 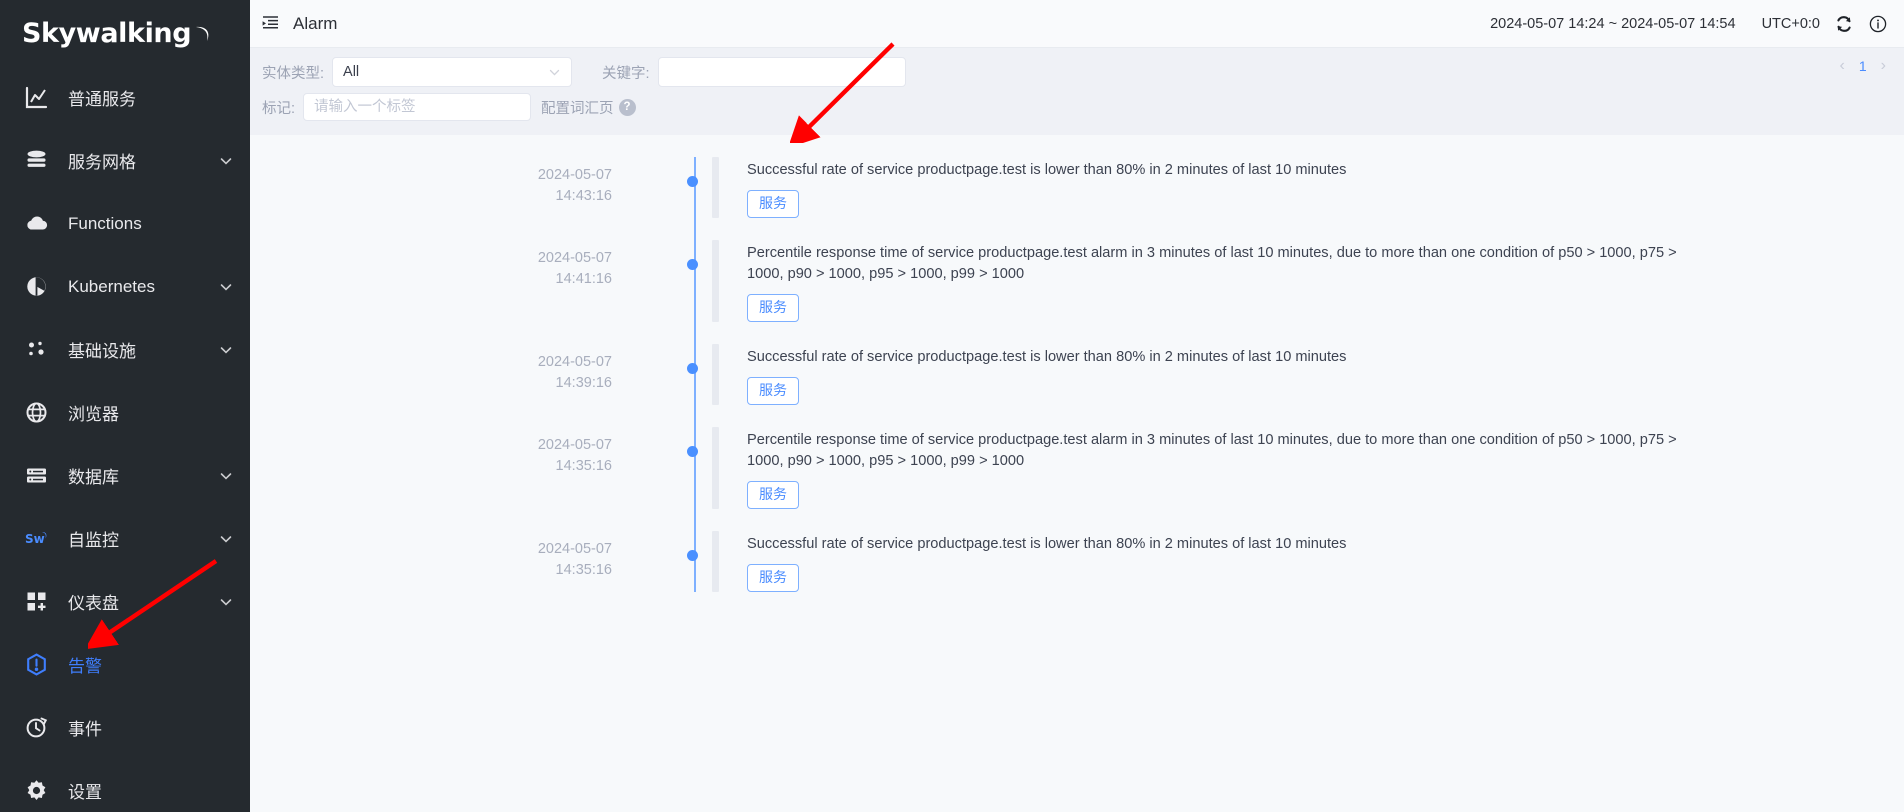 I want to click on sidebar-item-label: 数据库, so click(x=93, y=477).